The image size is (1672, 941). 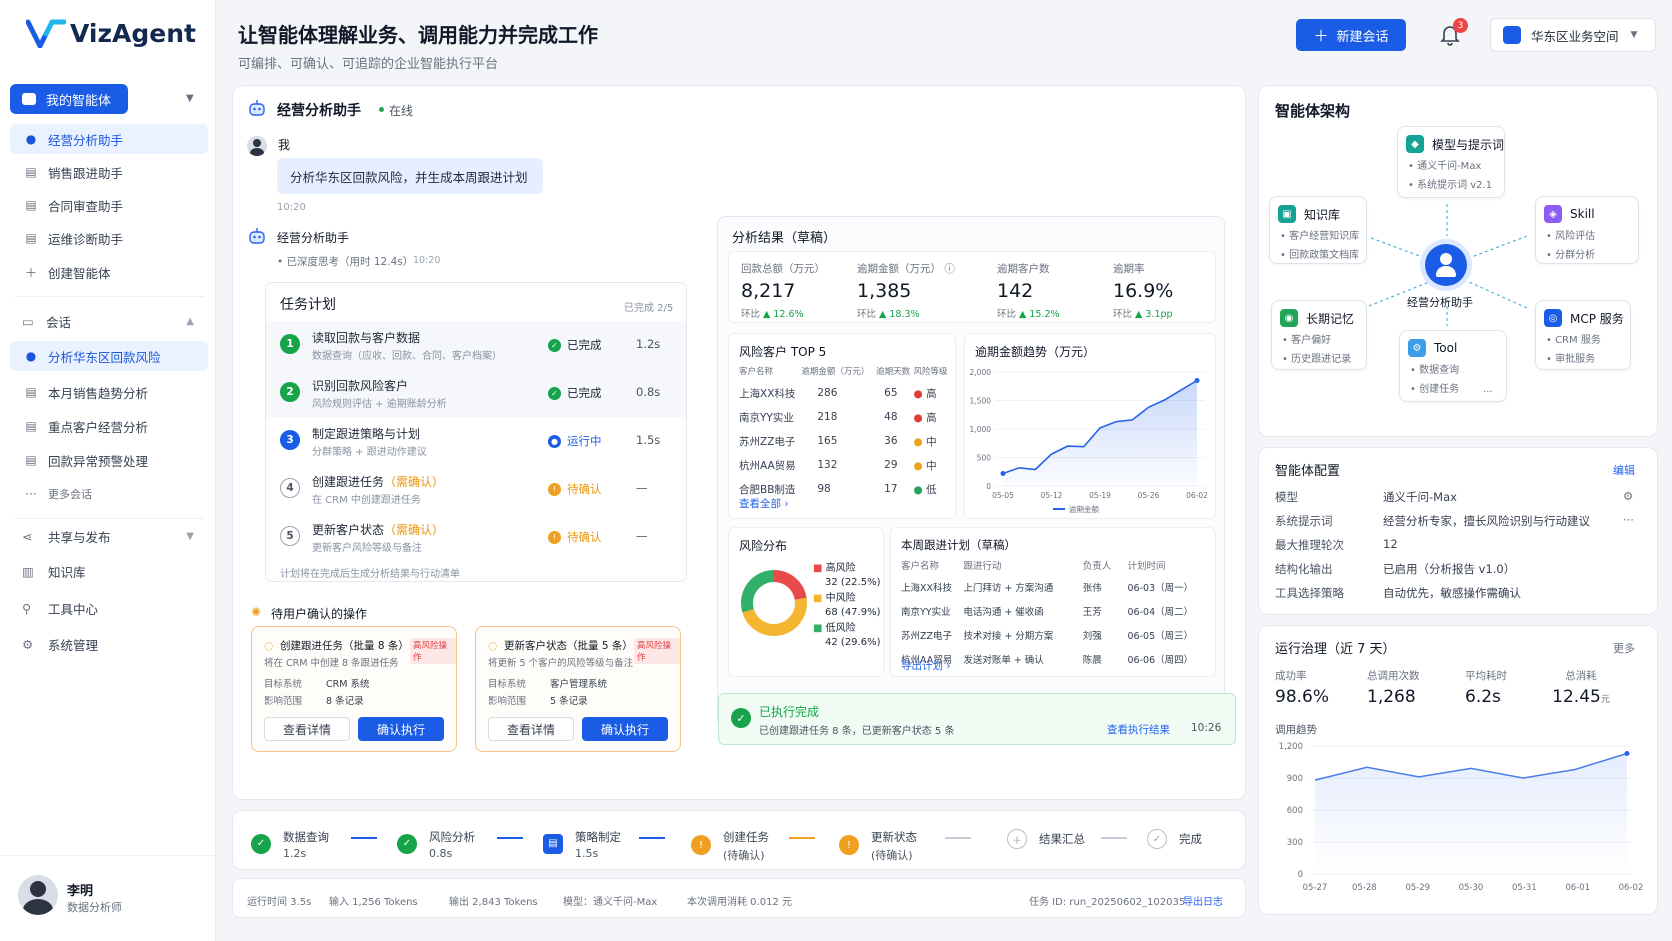 What do you see at coordinates (291, 207) in the screenshot?
I see `user-message-time: 10:20` at bounding box center [291, 207].